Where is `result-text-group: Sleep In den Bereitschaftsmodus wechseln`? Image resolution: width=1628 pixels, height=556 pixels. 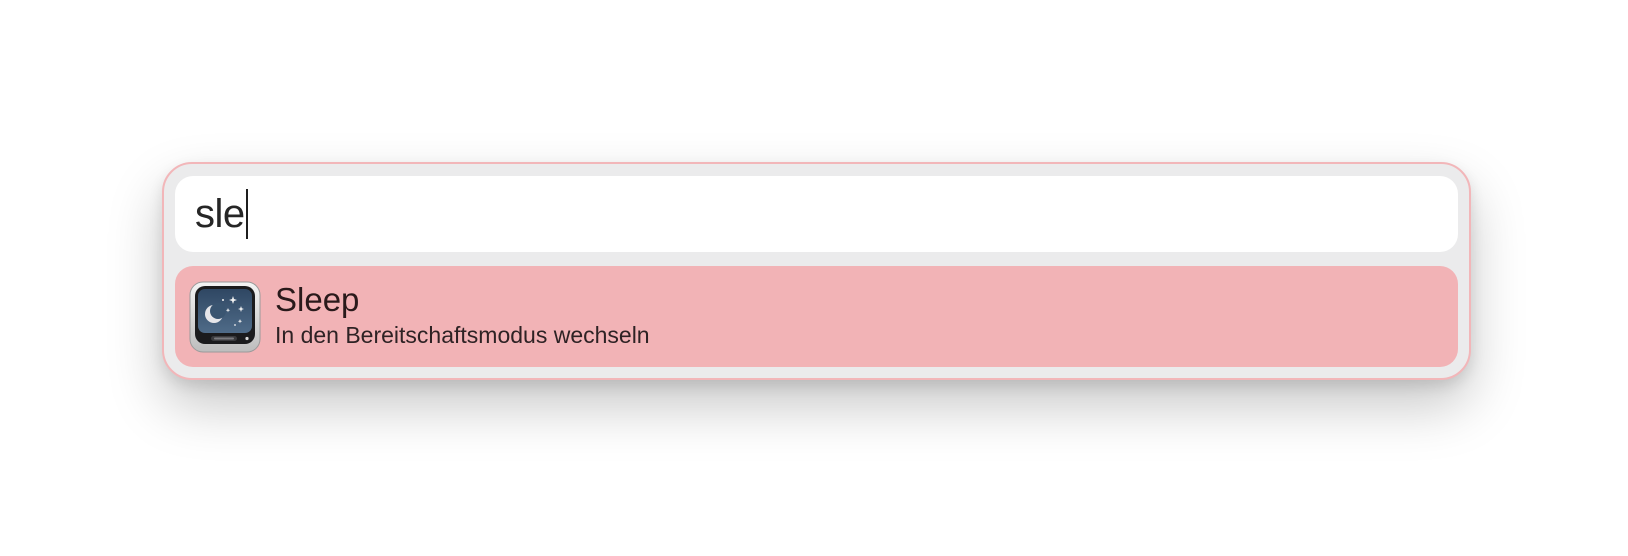 result-text-group: Sleep In den Bereitschaftsmodus wechseln is located at coordinates (462, 315).